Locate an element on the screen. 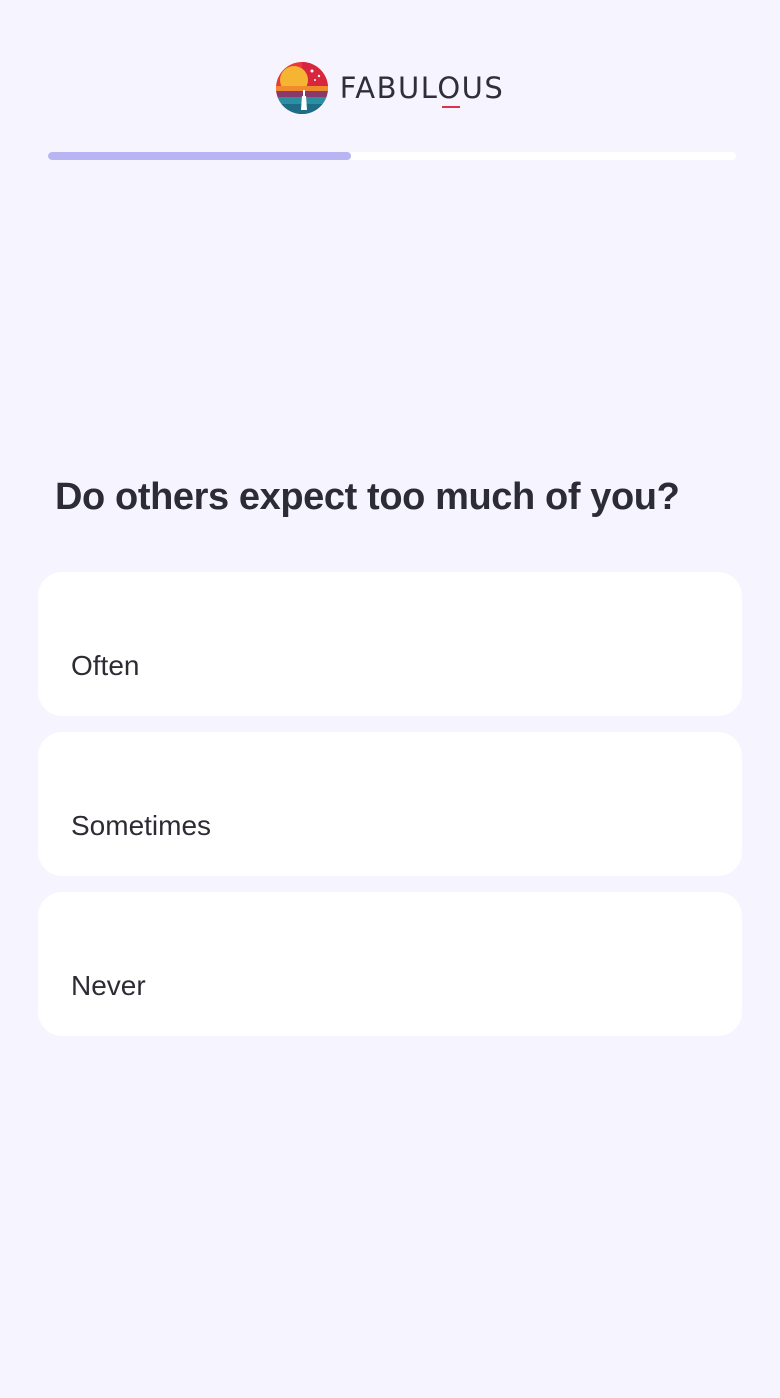 This screenshot has height=1398, width=780. brand-logo: FABULOUS is located at coordinates (390, 88).